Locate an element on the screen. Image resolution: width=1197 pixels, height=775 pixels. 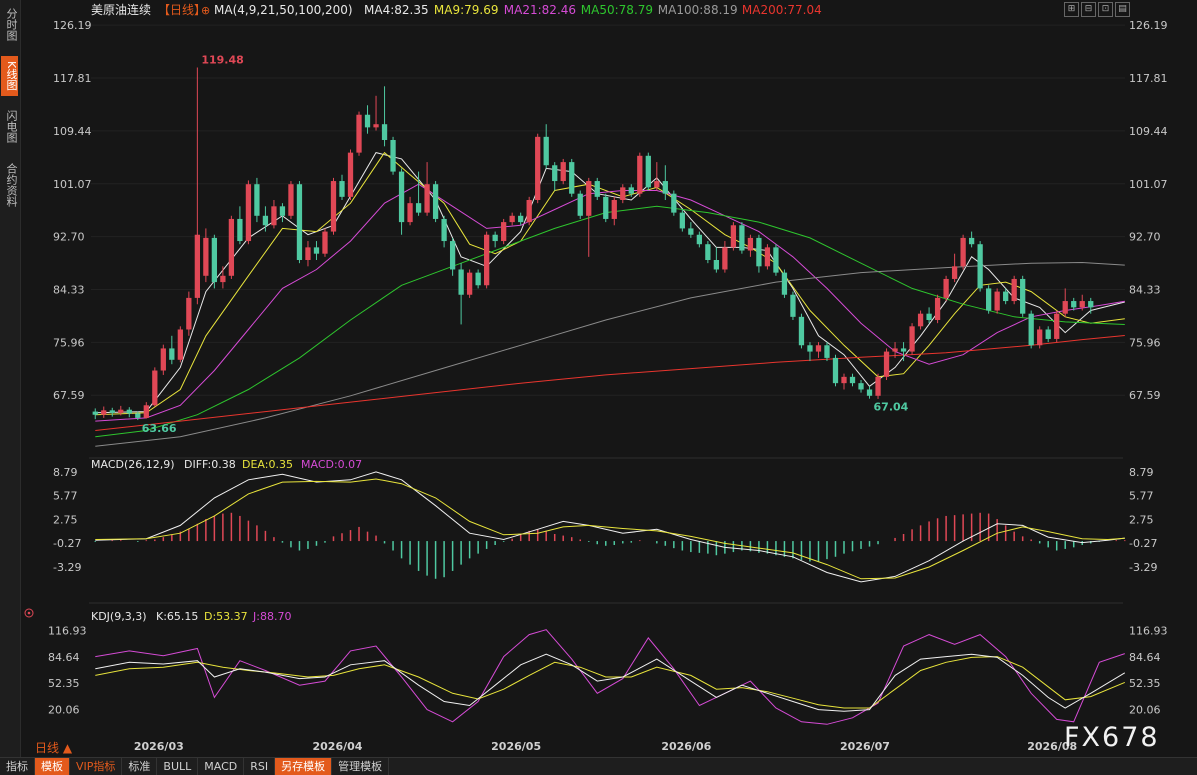
bottom-tab: 另存模板 is located at coordinates (304, 766).